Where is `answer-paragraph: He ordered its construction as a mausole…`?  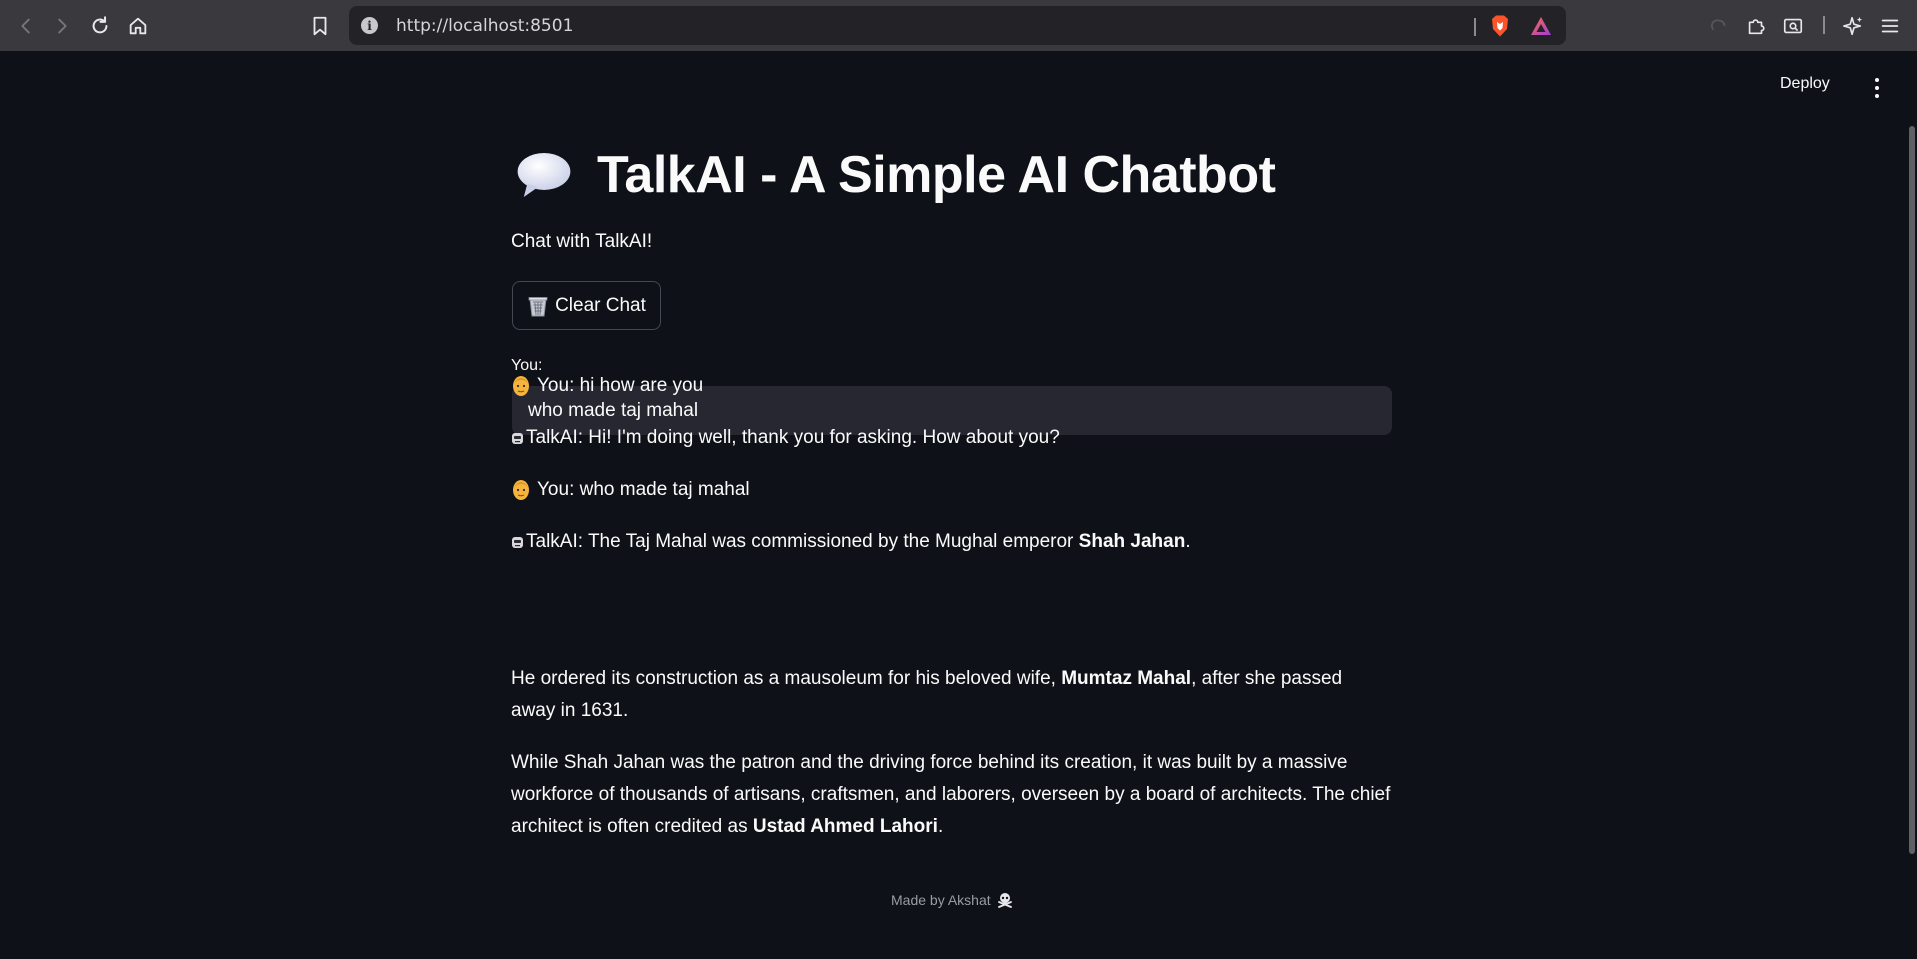 answer-paragraph: He ordered its construction as a mausole… is located at coordinates (927, 694).